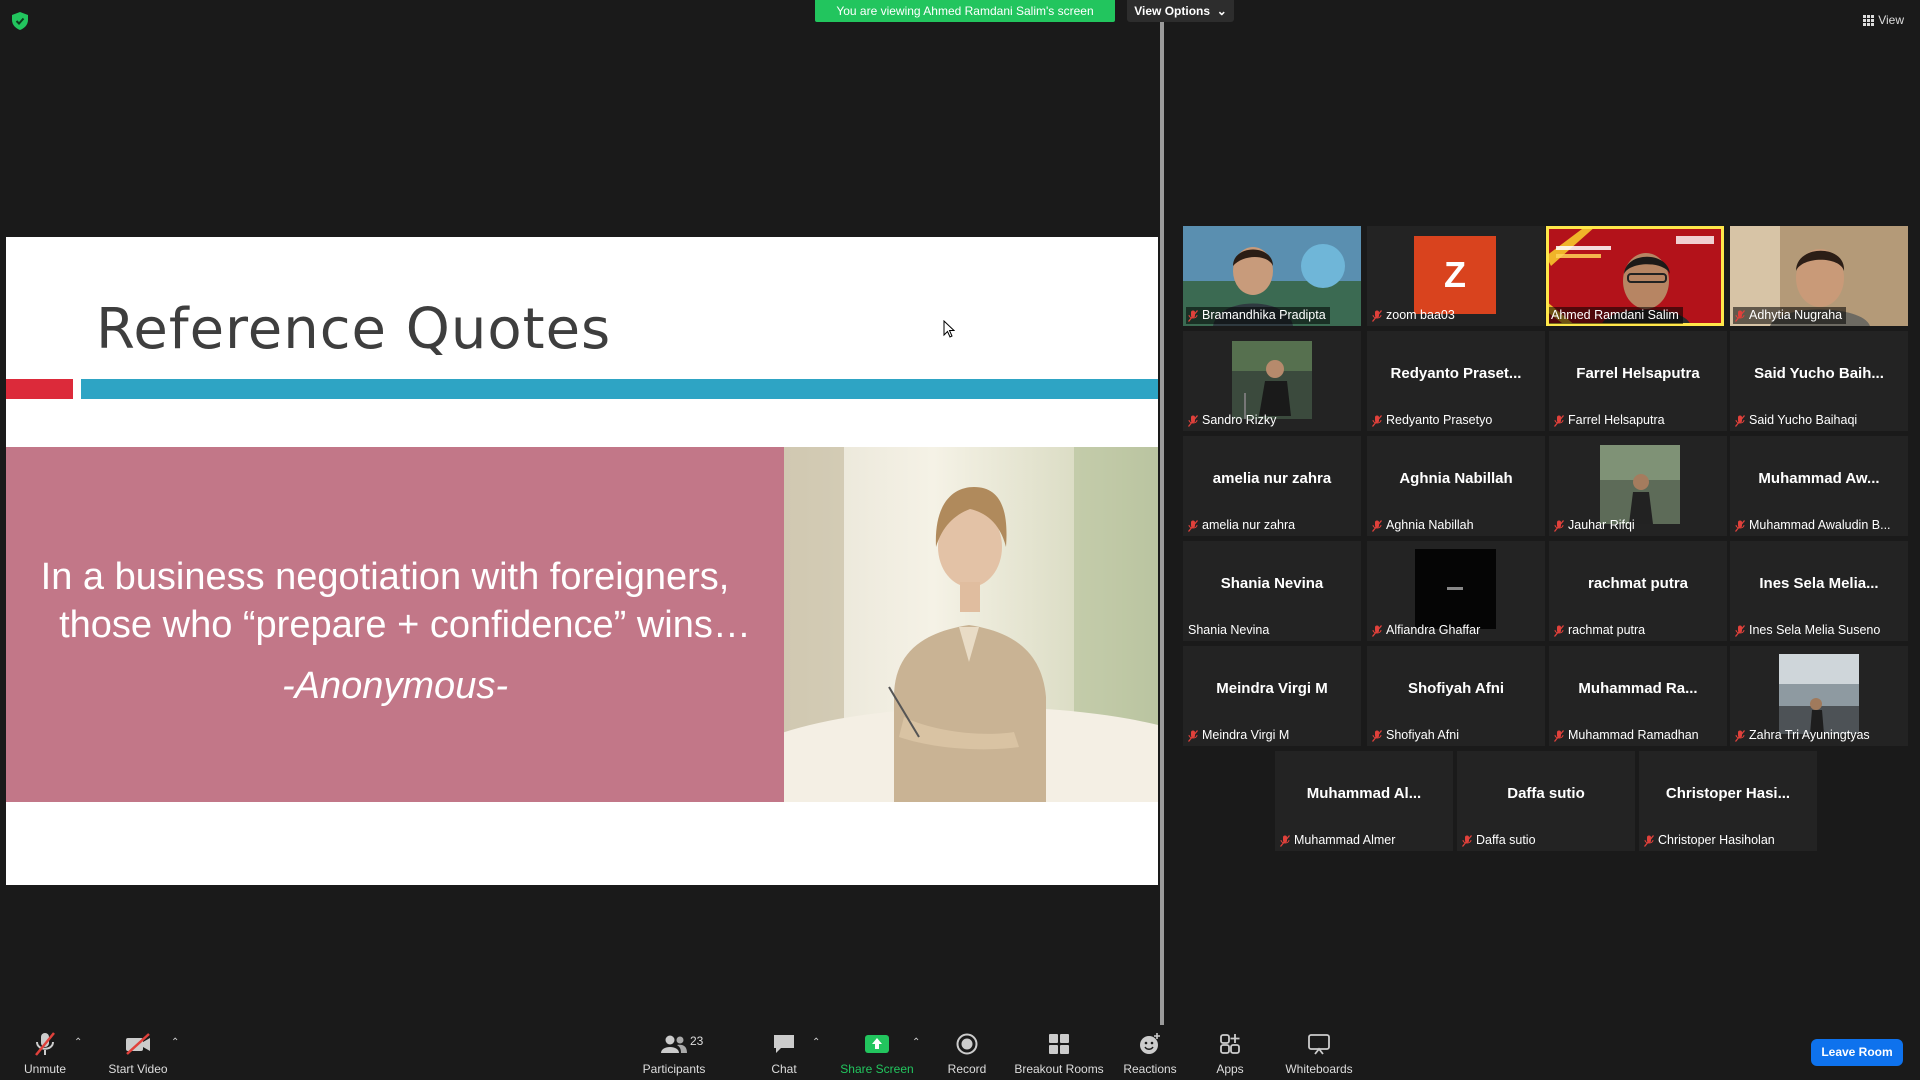 Image resolution: width=1920 pixels, height=1080 pixels. What do you see at coordinates (1456, 486) in the screenshot?
I see `participant-tile: Aghnia Nabillah Aghnia Nabillah` at bounding box center [1456, 486].